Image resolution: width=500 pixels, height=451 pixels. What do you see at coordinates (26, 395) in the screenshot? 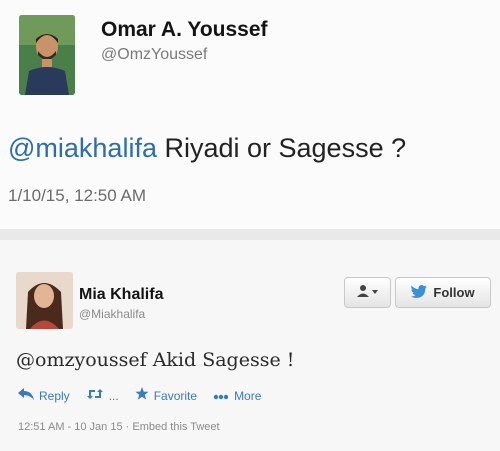
I see `reply-arrow-icon` at bounding box center [26, 395].